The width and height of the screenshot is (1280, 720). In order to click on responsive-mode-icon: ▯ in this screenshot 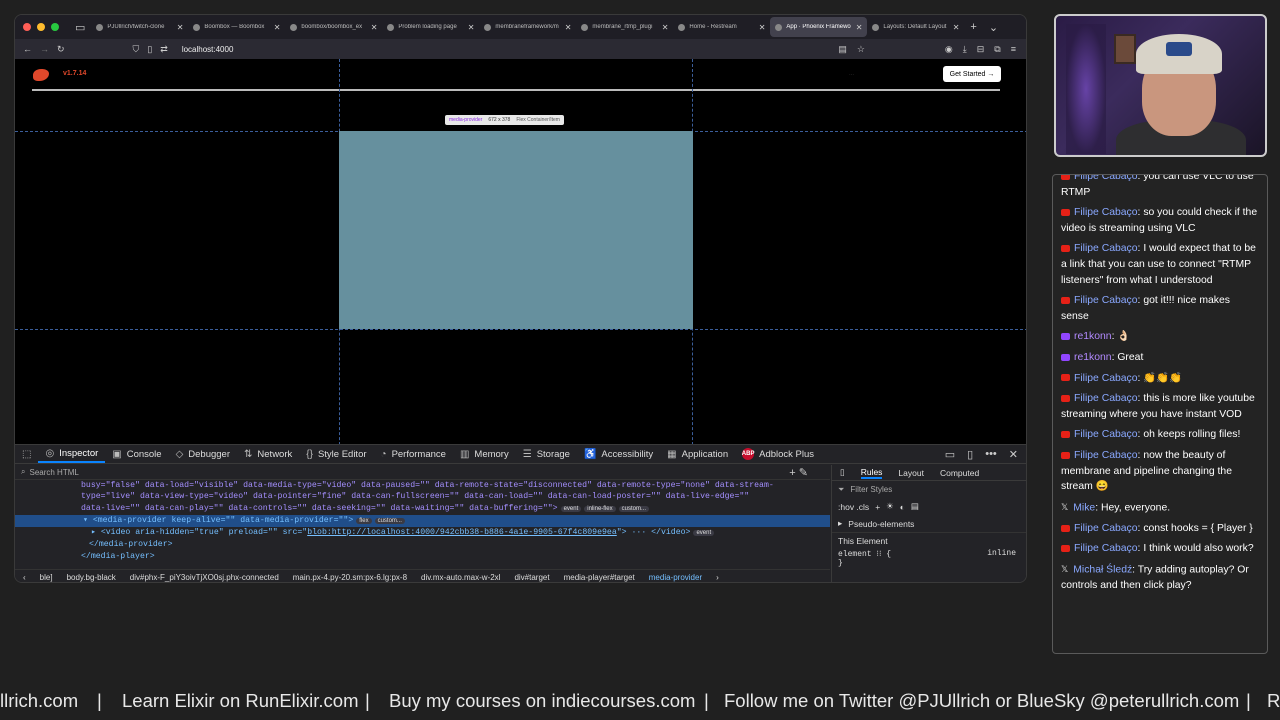, I will do `click(970, 454)`.